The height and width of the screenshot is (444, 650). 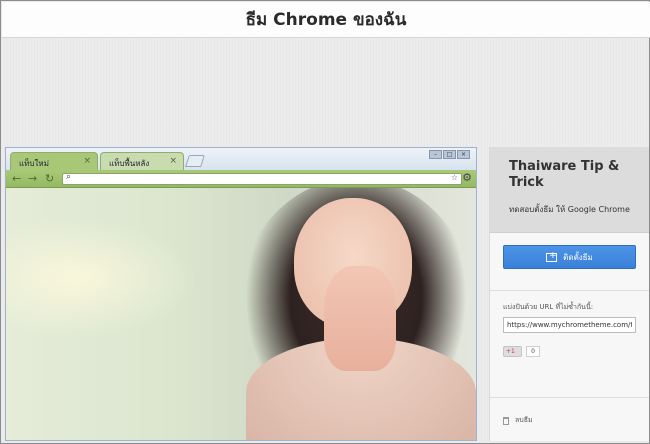 I want to click on install-label: ติดตั้งธีม, so click(x=578, y=257).